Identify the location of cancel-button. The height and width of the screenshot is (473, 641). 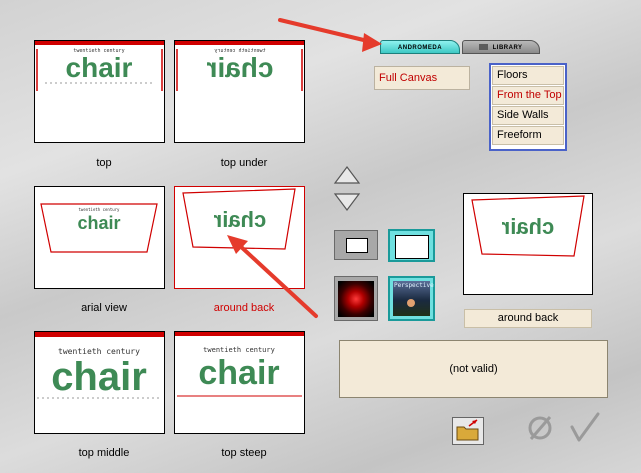
(540, 428).